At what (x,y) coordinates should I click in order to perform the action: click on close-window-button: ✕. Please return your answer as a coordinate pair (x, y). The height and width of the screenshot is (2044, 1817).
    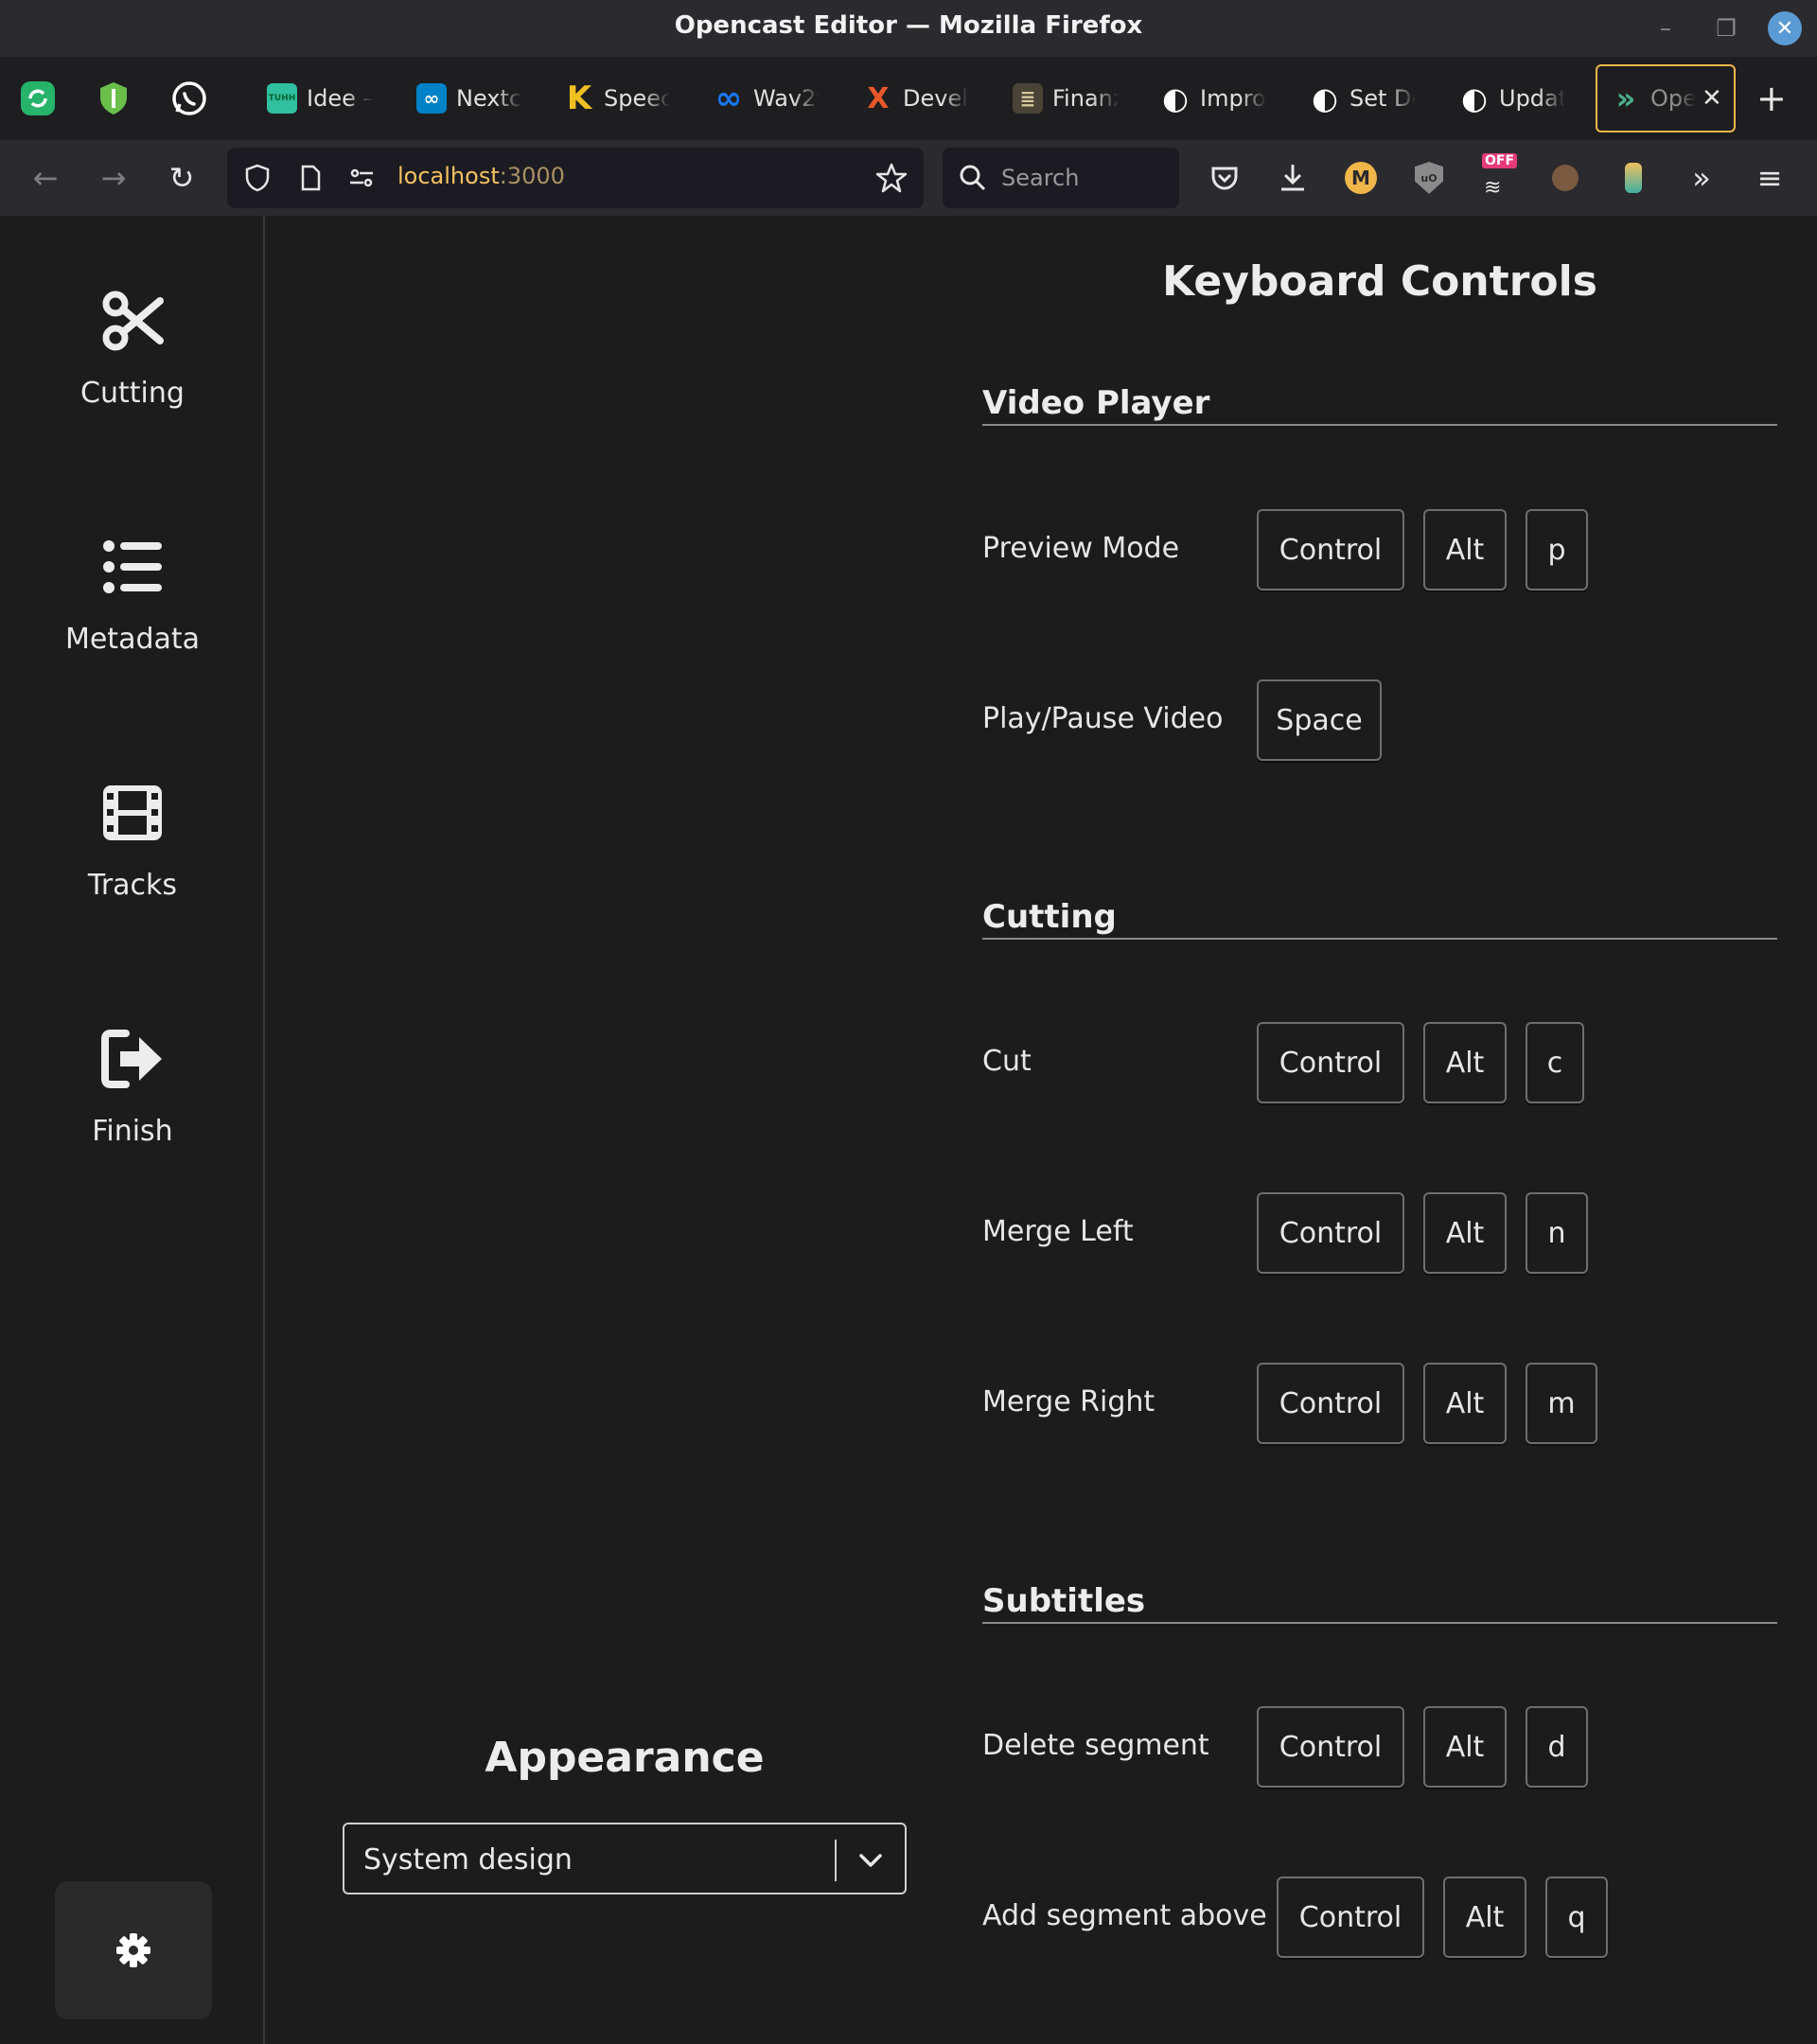
    Looking at the image, I should click on (1785, 28).